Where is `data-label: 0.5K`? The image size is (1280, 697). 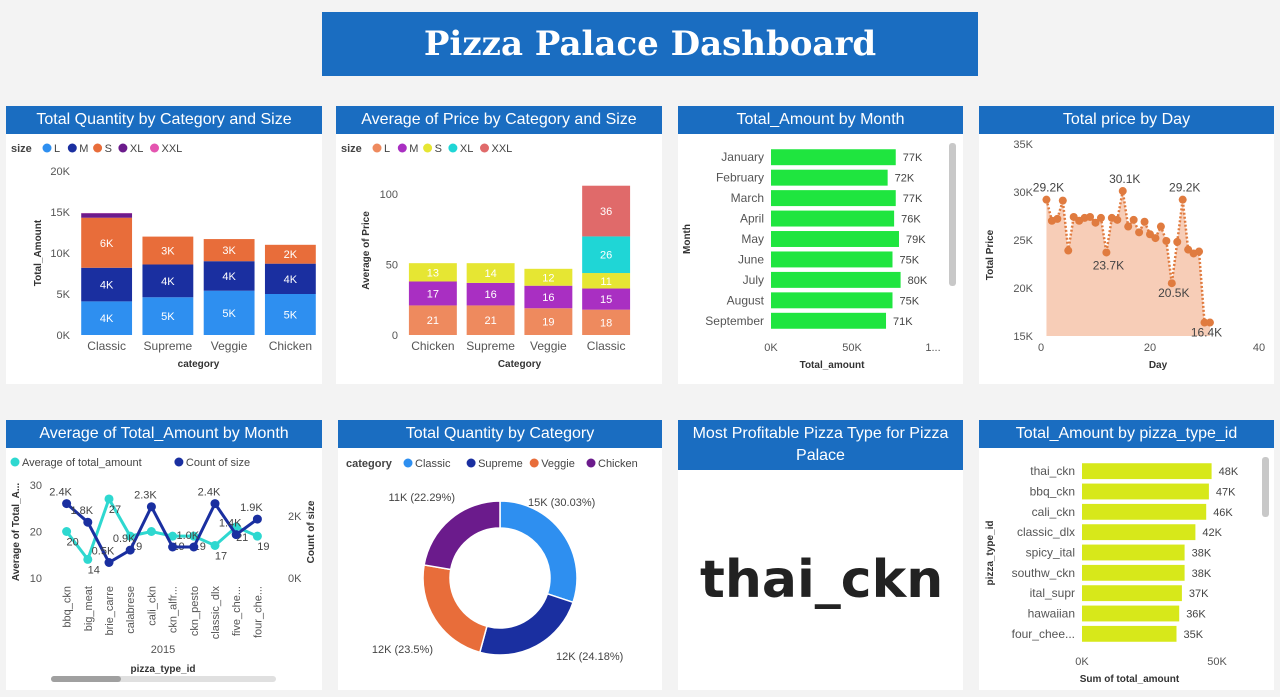
data-label: 0.5K is located at coordinates (103, 552).